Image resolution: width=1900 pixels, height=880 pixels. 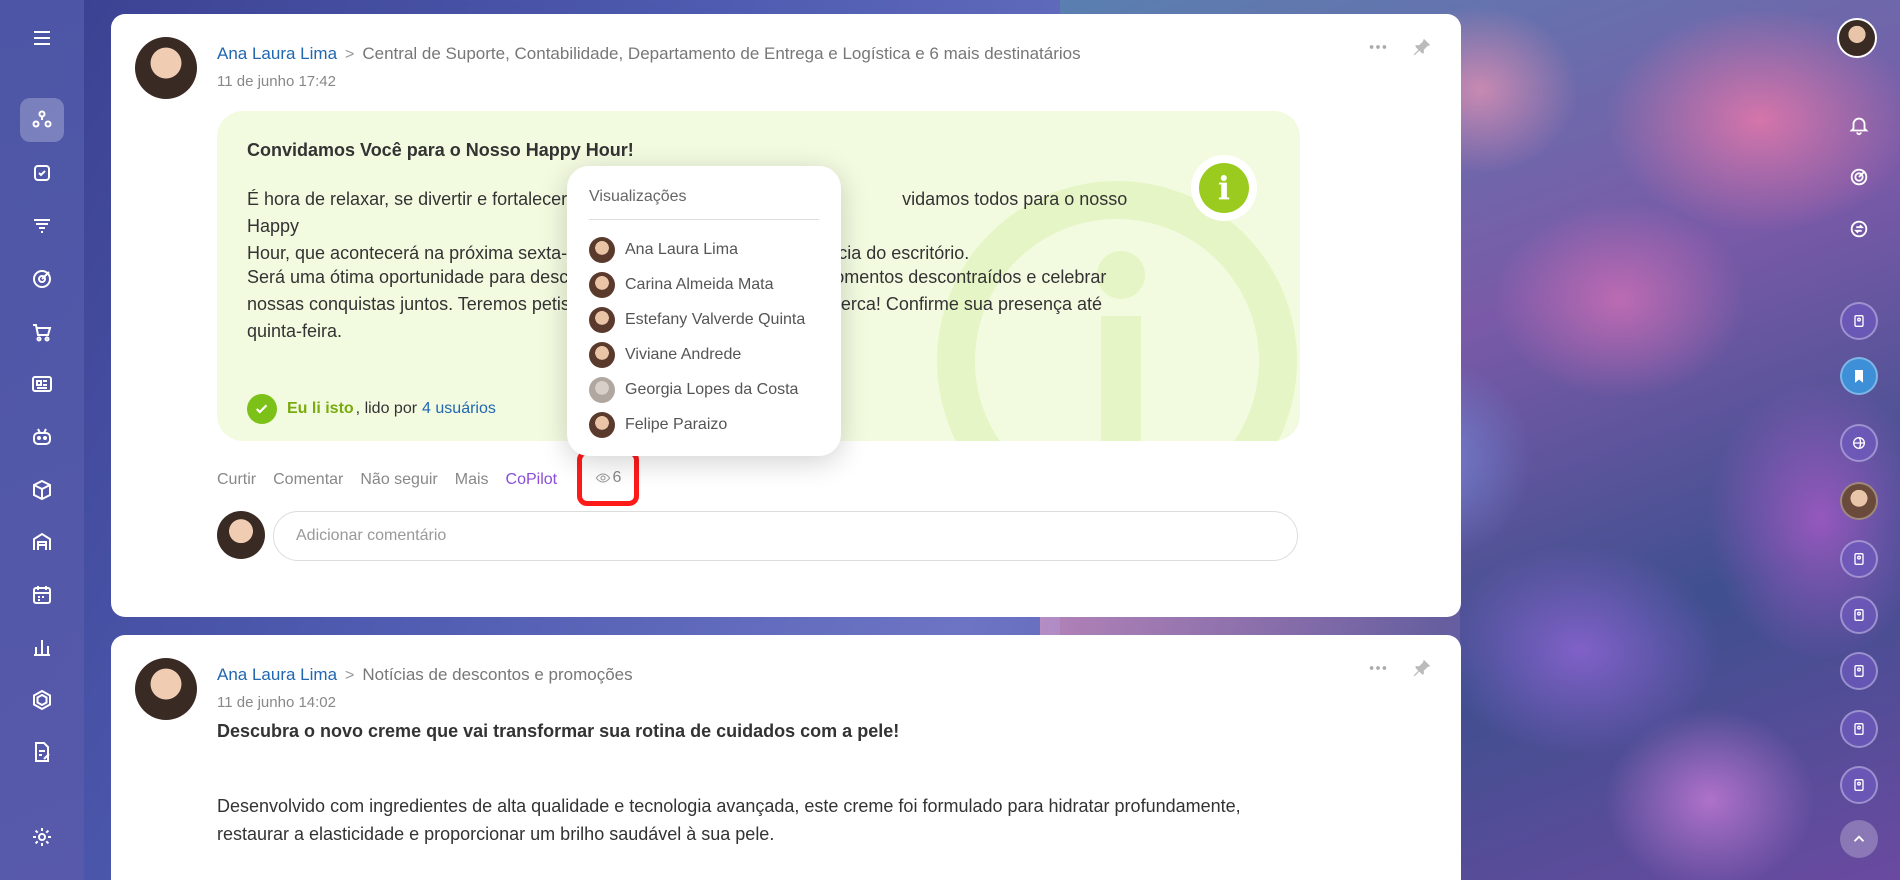 What do you see at coordinates (697, 284) in the screenshot?
I see `list-item: Carina Almeida Mata` at bounding box center [697, 284].